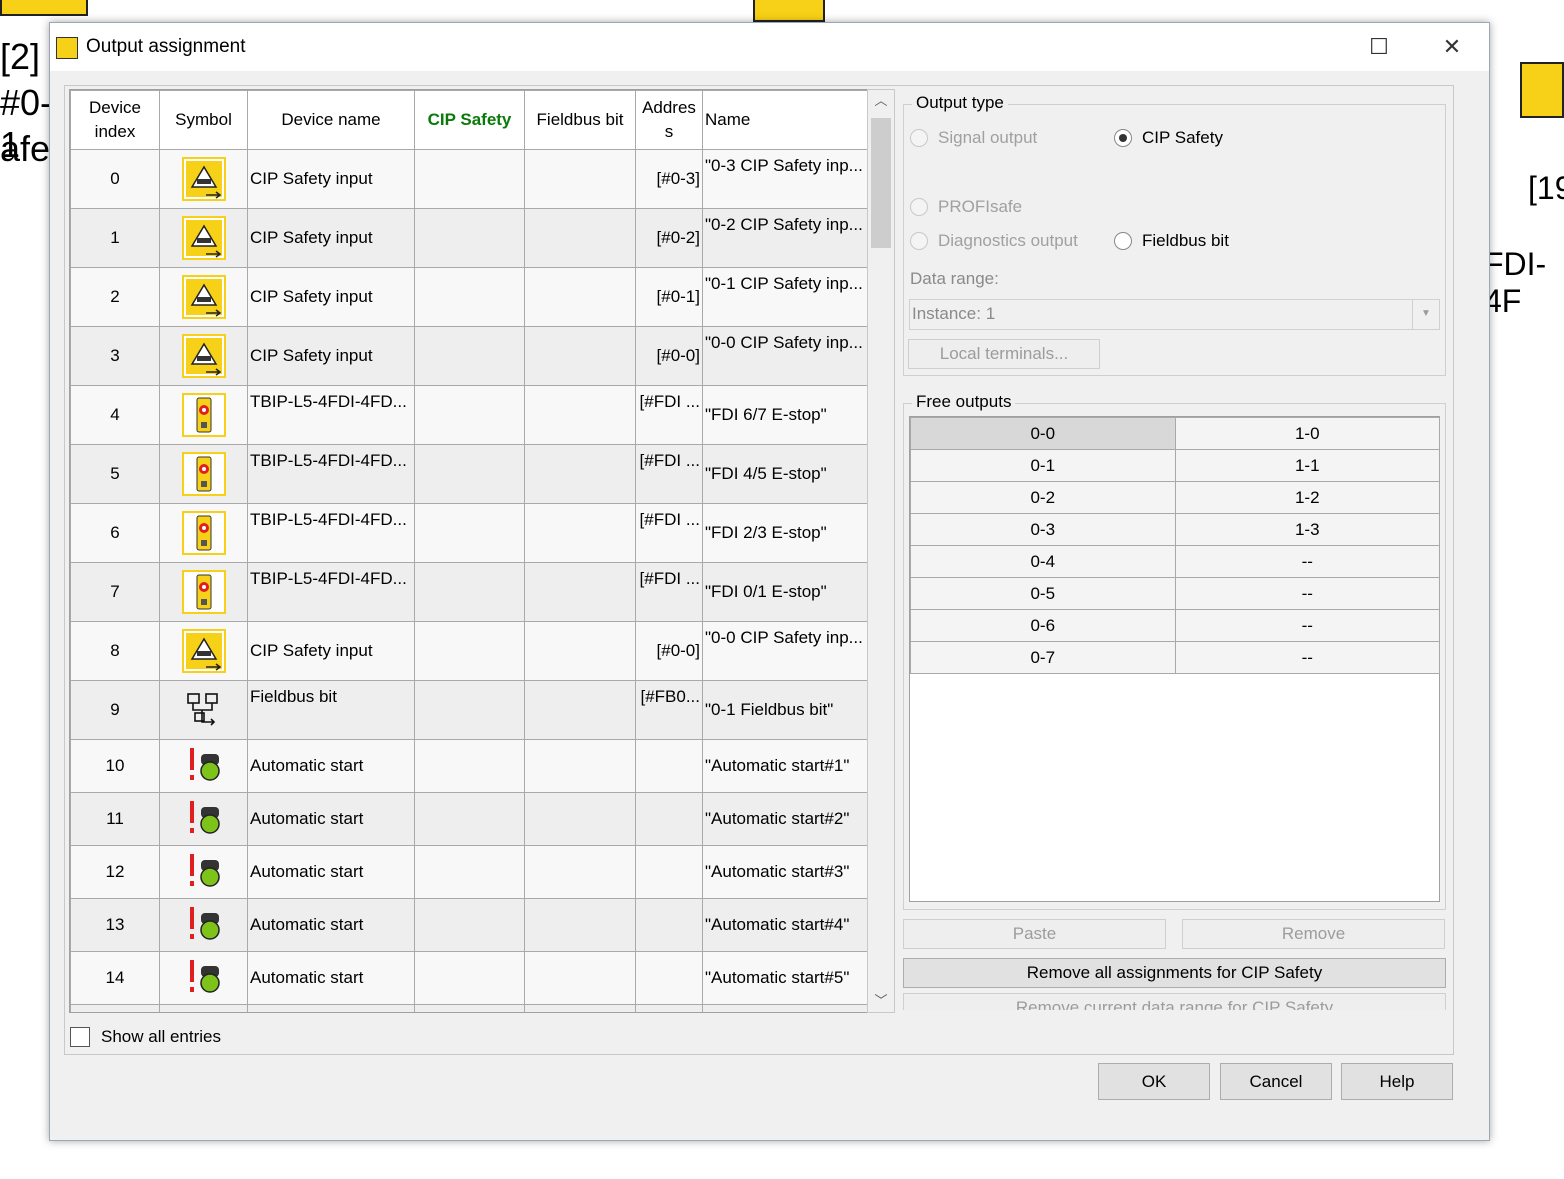 Image resolution: width=1564 pixels, height=1179 pixels. I want to click on free-output-cell: 0-6, so click(1043, 625).